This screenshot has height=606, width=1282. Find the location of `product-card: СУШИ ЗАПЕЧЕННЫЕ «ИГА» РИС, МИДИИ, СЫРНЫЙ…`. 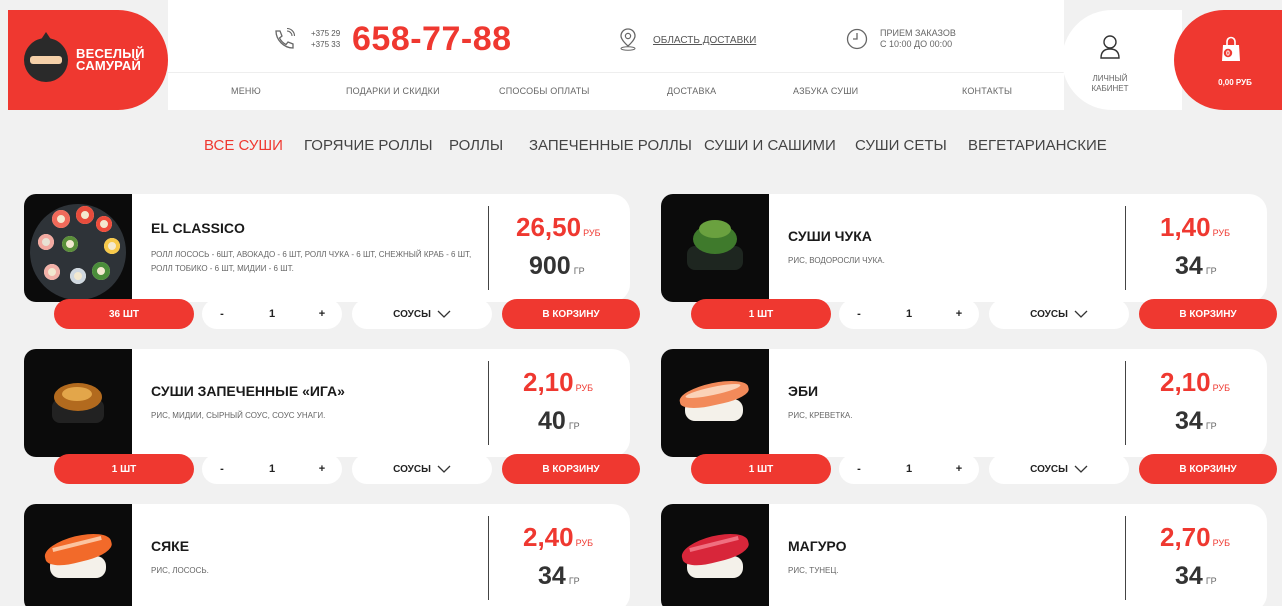

product-card: СУШИ ЗАПЕЧЕННЫЕ «ИГА» РИС, МИДИИ, СЫРНЫЙ… is located at coordinates (327, 403).